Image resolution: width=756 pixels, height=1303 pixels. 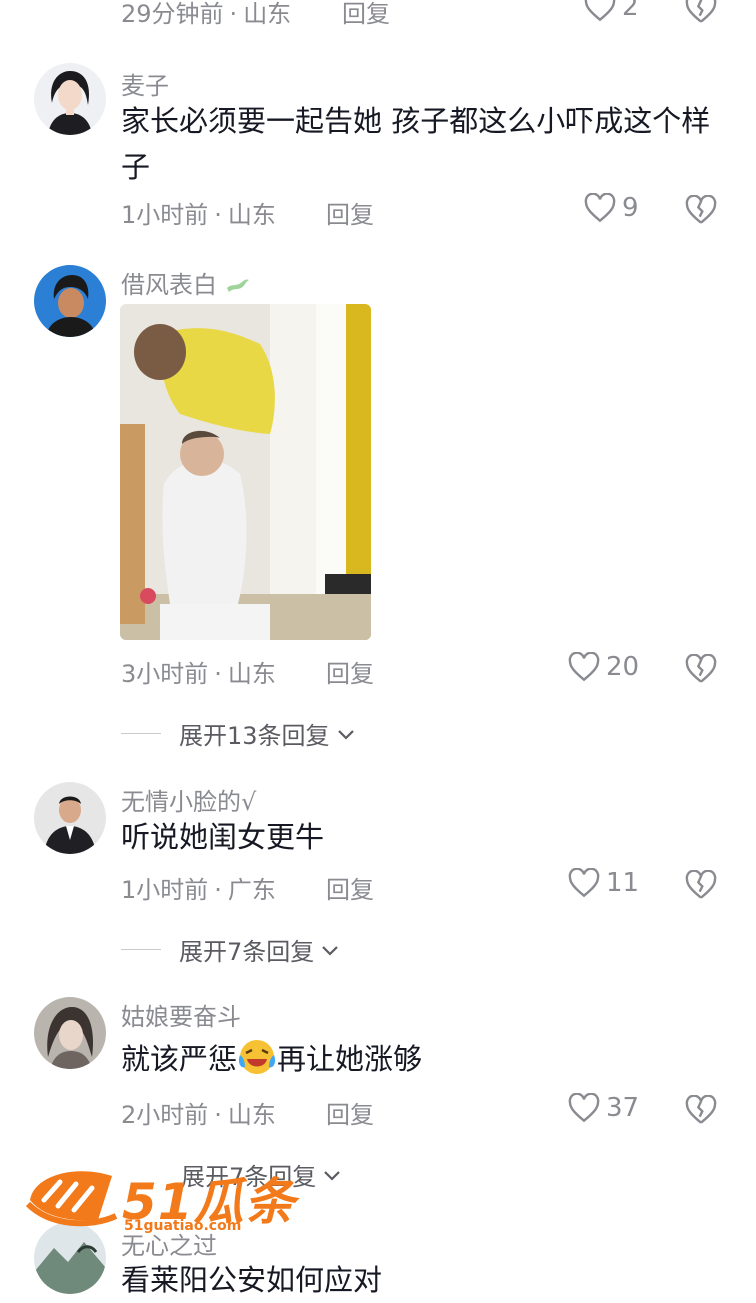 I want to click on like-count: 2, so click(x=630, y=11).